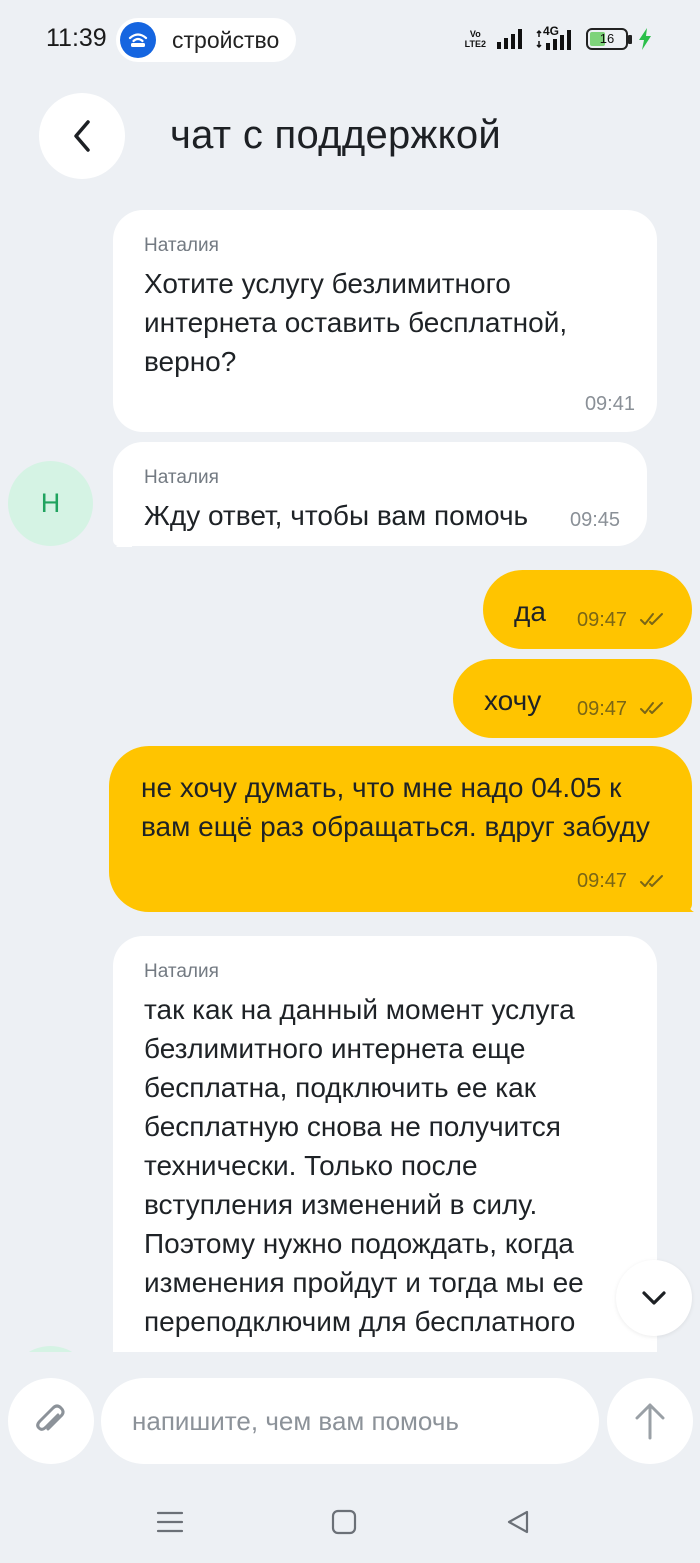  Describe the element at coordinates (336, 135) in the screenshot. I see `page-title: чат с поддержкой` at that location.